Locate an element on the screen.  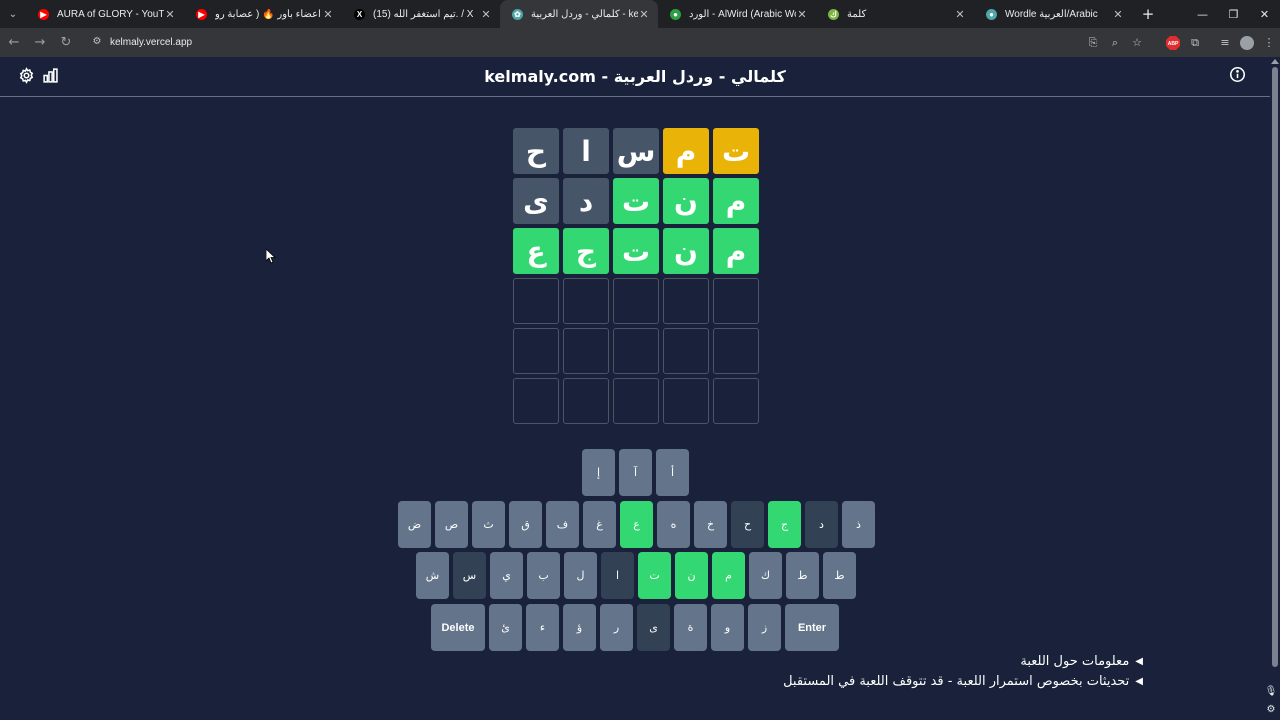
keyboard-key: غ is located at coordinates (599, 524).